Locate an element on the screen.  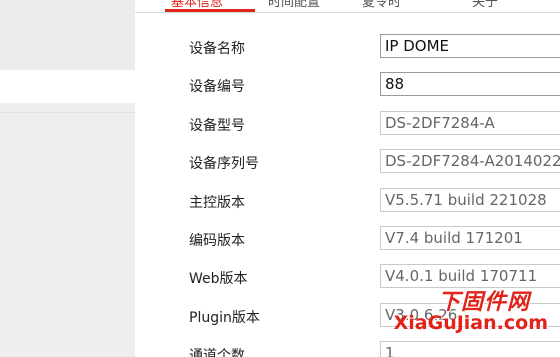
form-row-serial-number: 设备序列号 DS-2DF7284-A20140223 is located at coordinates (374, 162).